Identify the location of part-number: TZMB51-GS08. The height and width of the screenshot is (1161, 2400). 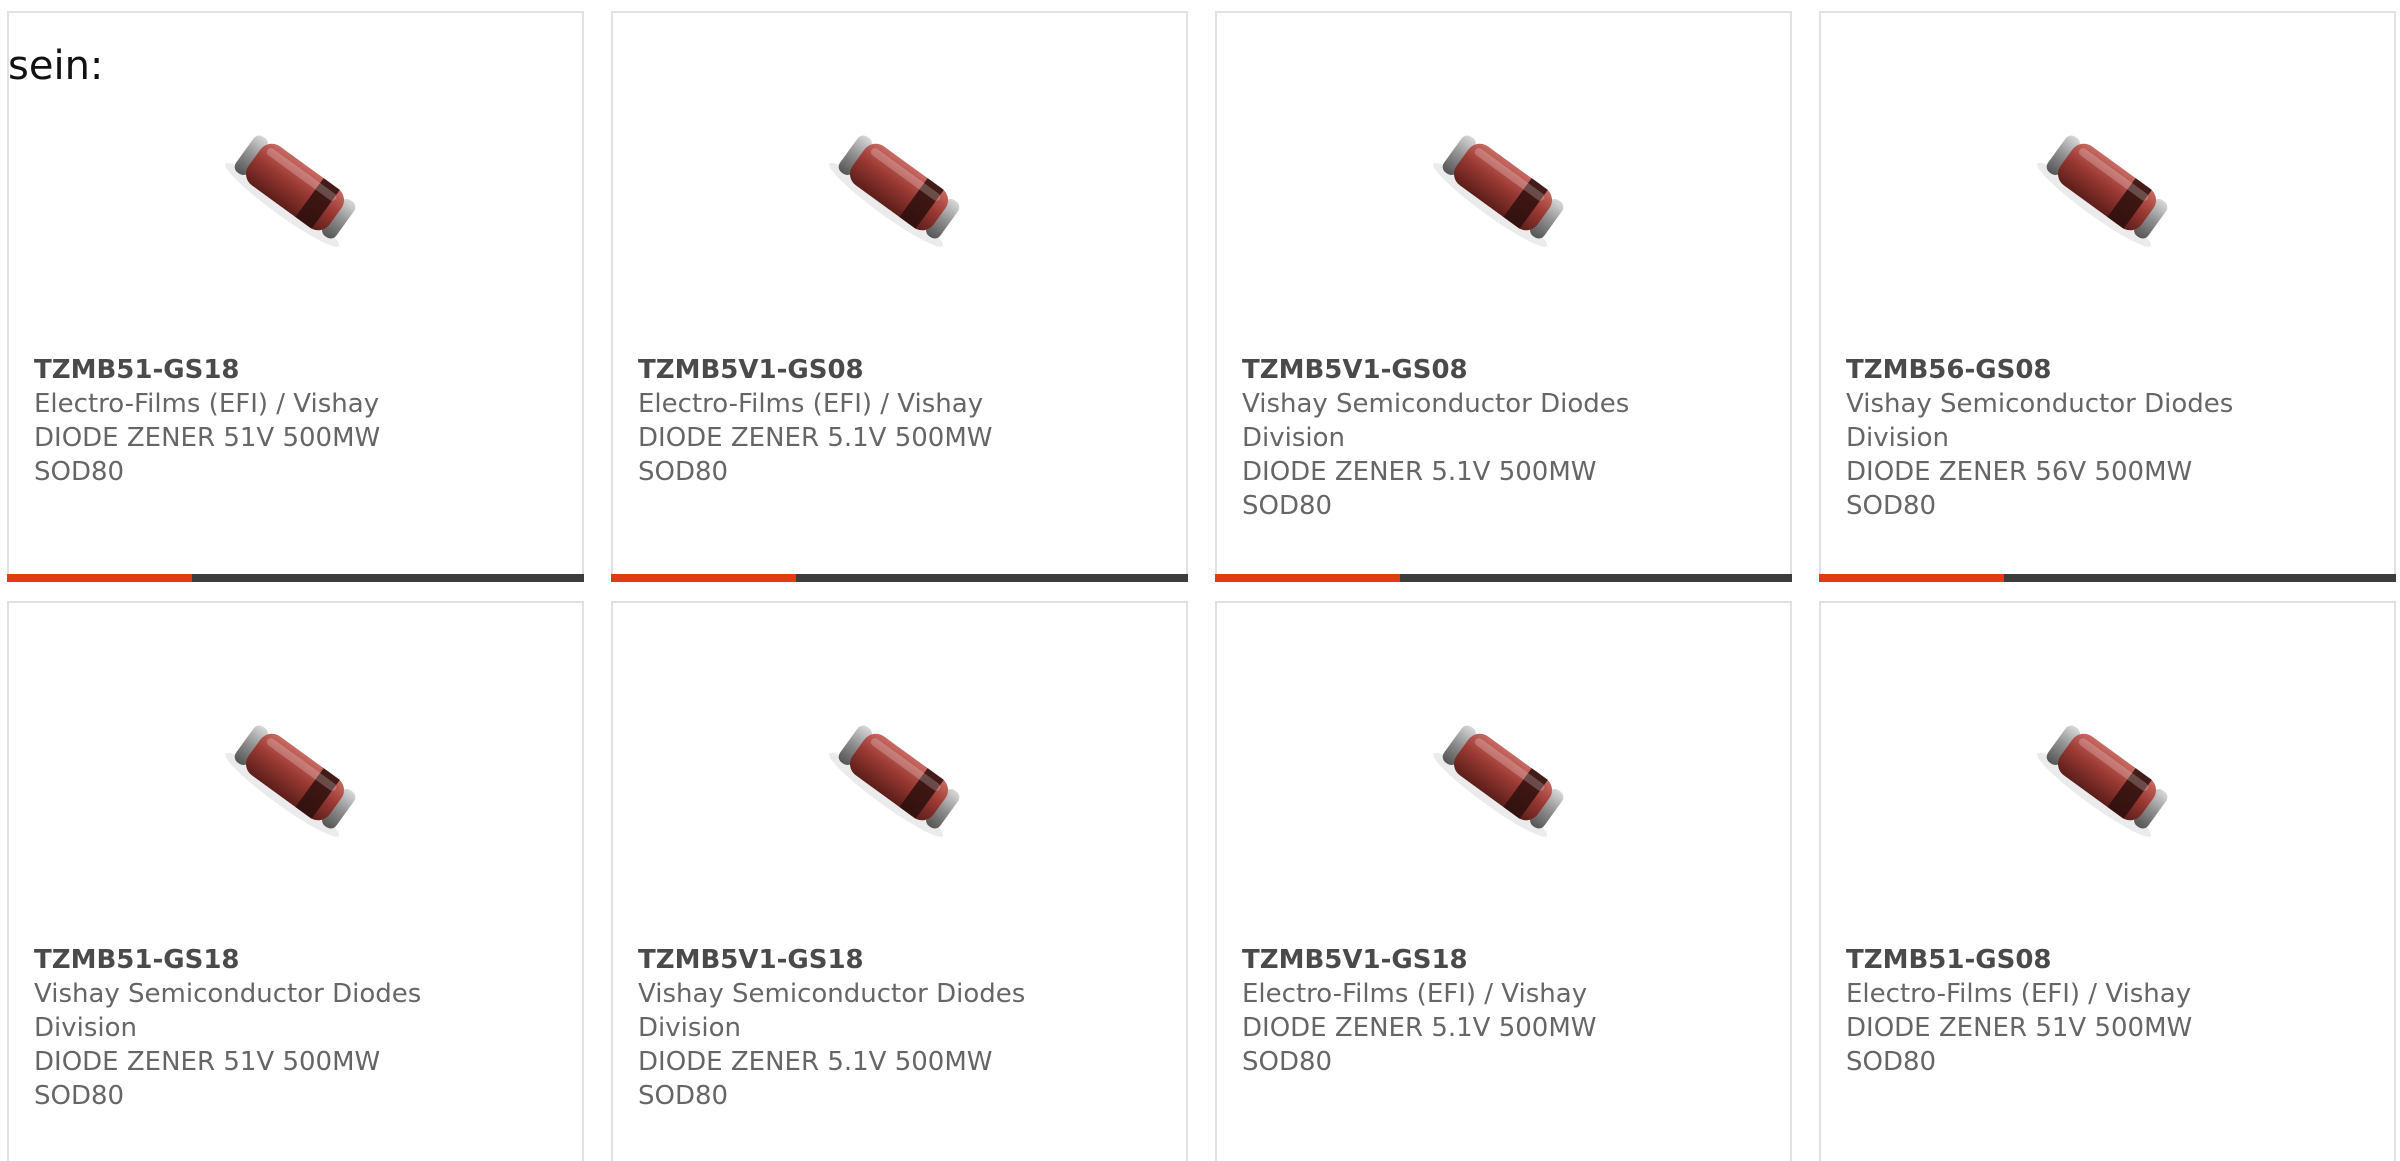
(2061, 960).